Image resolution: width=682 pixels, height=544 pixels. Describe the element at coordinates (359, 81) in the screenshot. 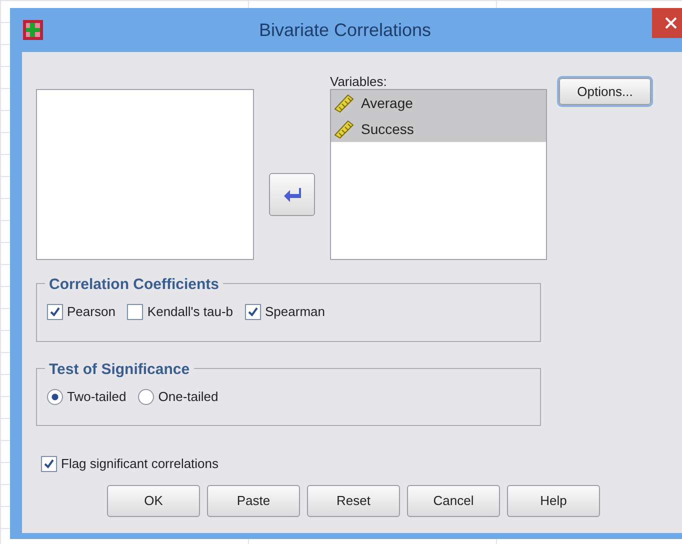

I see `variables-label: Variables:` at that location.